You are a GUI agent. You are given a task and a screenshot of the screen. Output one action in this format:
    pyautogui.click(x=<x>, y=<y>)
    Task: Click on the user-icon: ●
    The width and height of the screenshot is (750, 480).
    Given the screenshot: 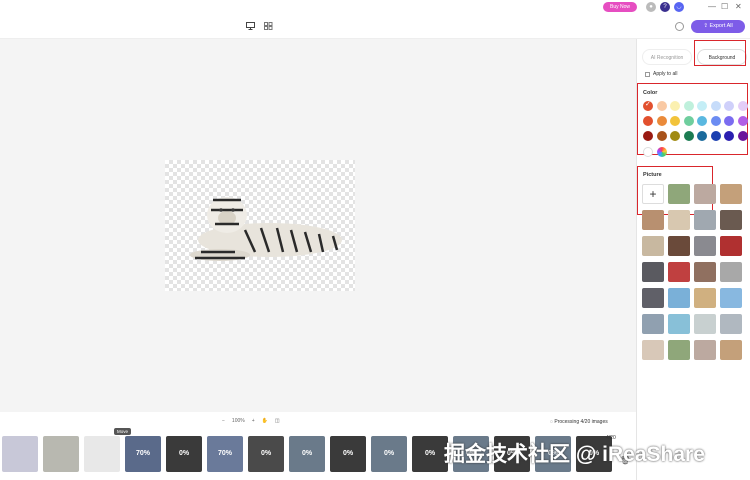 What is the action you would take?
    pyautogui.click(x=651, y=7)
    